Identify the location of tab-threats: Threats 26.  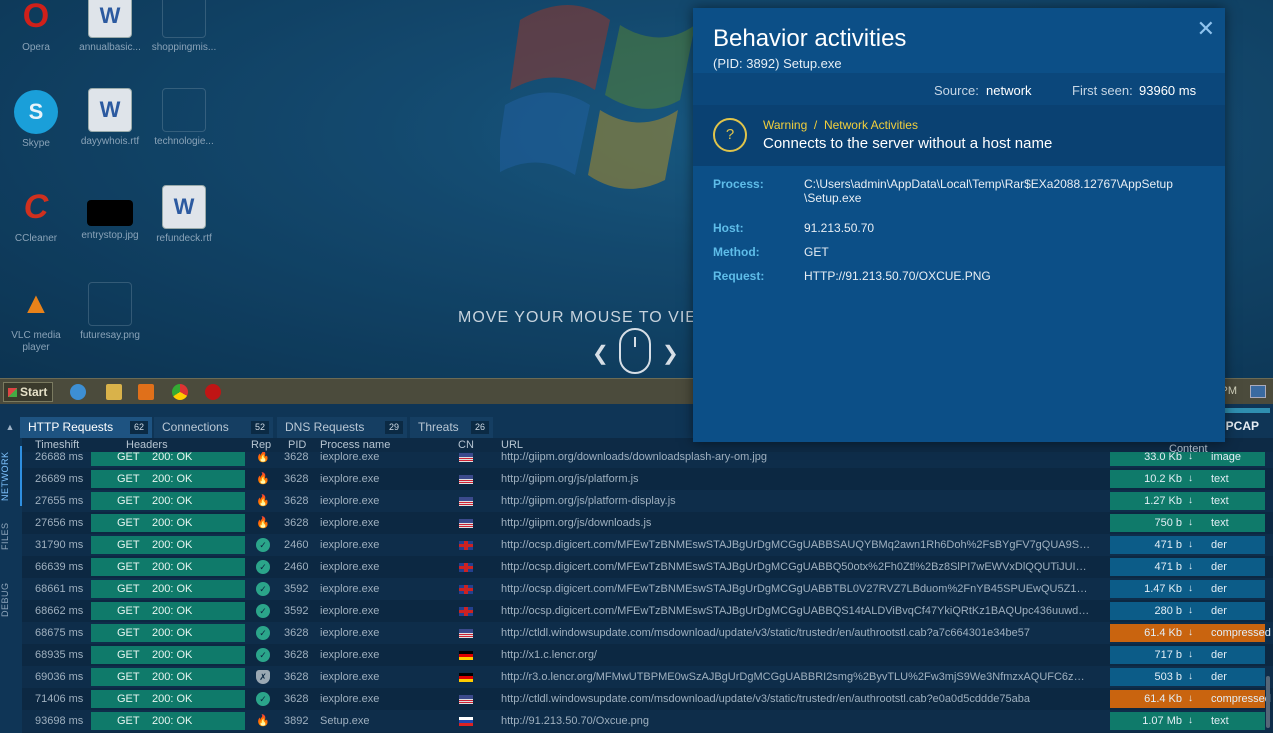
(451, 427).